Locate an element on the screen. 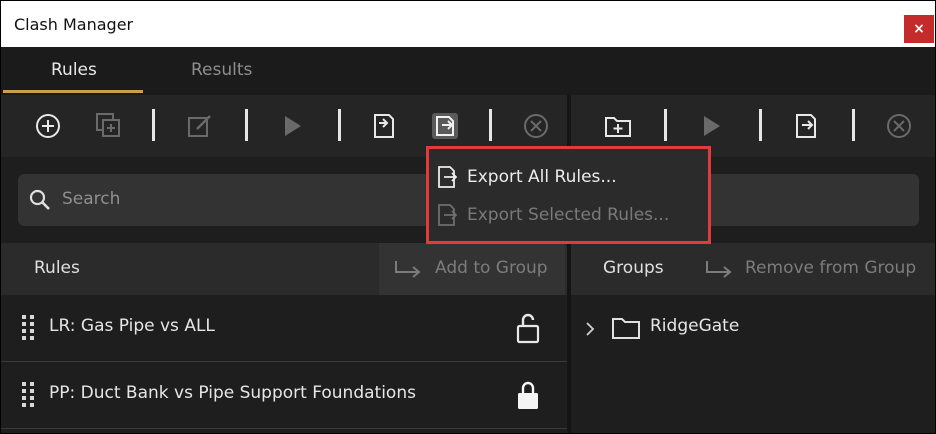  locked-lock-icon is located at coordinates (528, 395).